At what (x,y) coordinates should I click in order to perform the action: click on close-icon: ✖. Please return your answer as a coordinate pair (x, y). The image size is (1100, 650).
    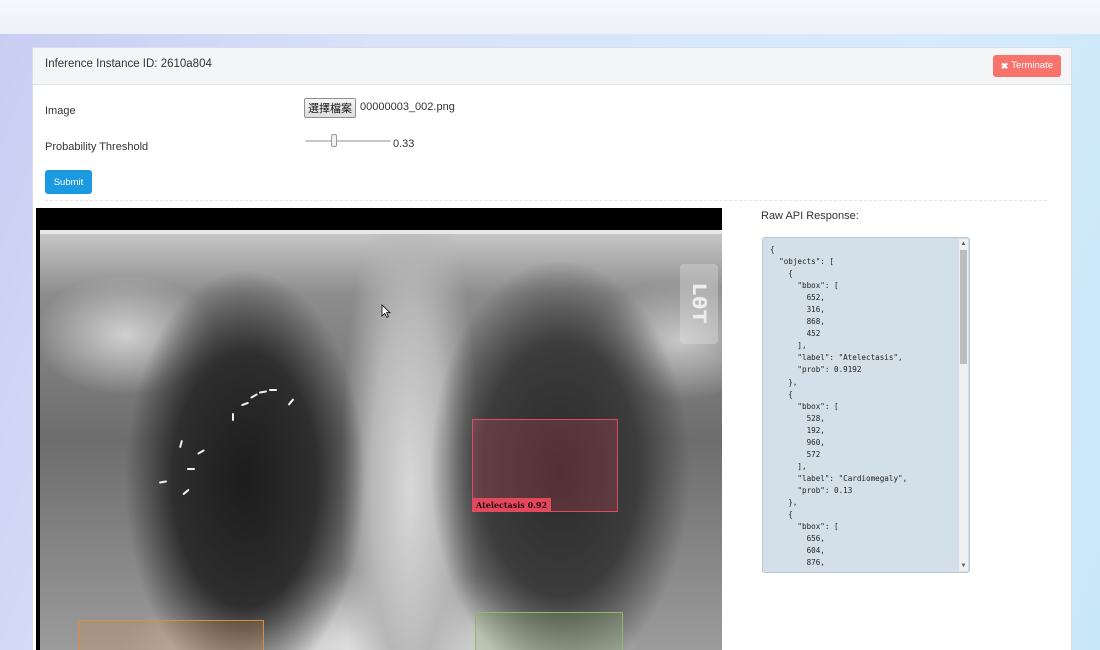
    Looking at the image, I should click on (1004, 66).